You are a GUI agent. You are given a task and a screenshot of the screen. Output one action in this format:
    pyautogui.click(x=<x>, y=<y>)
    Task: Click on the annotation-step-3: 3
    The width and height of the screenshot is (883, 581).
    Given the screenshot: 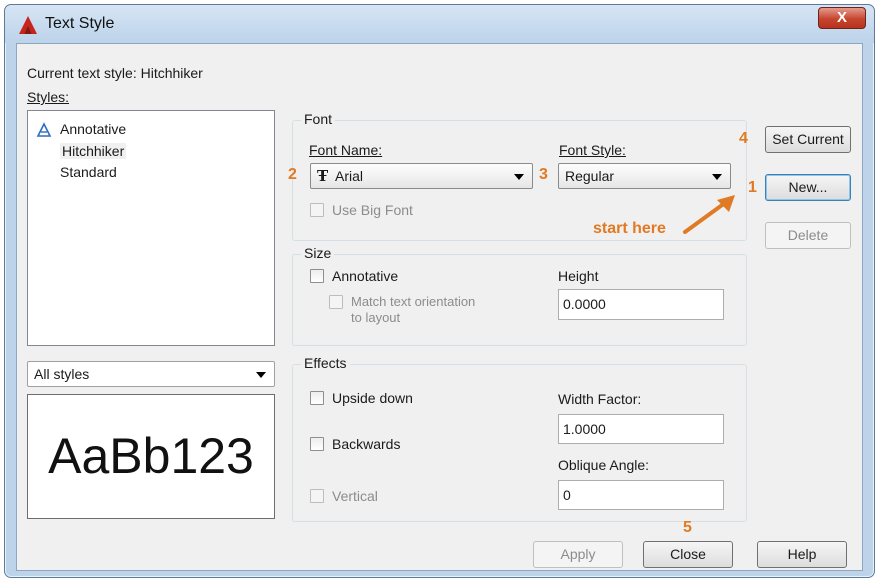 What is the action you would take?
    pyautogui.click(x=543, y=174)
    